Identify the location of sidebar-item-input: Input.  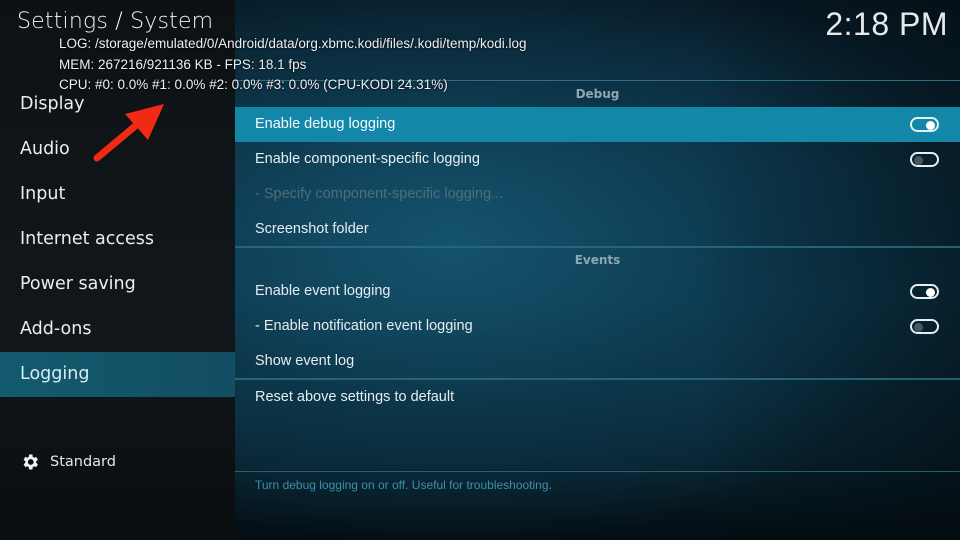
(117, 194).